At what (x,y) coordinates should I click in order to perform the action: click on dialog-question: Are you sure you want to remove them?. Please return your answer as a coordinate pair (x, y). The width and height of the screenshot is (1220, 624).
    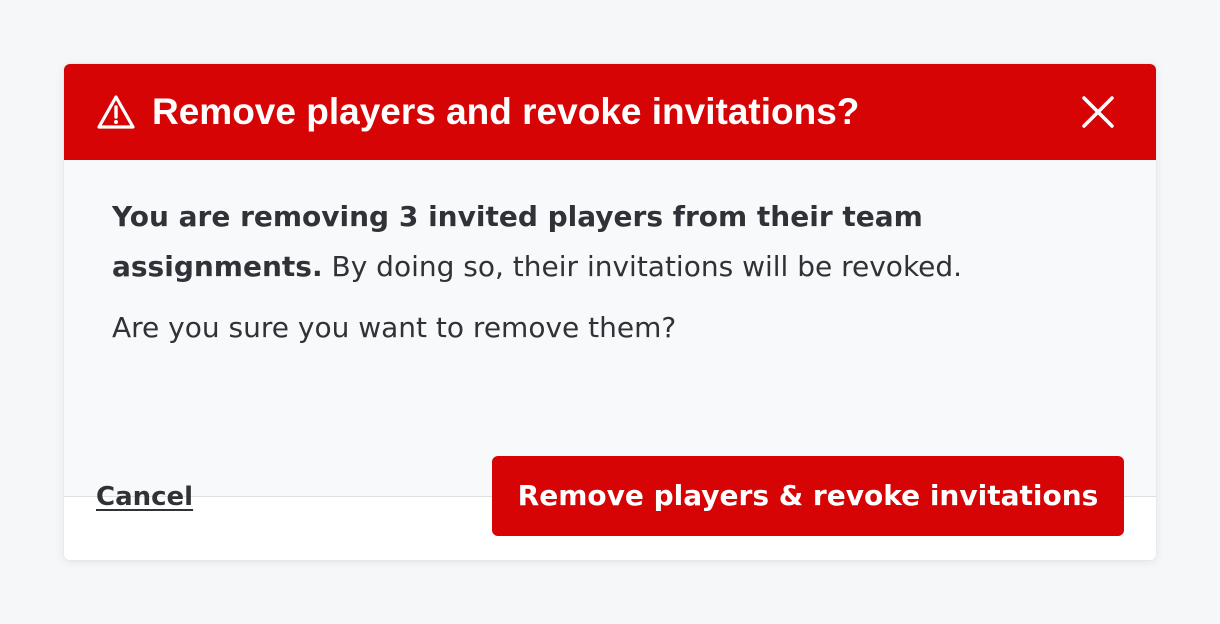
    Looking at the image, I should click on (394, 327).